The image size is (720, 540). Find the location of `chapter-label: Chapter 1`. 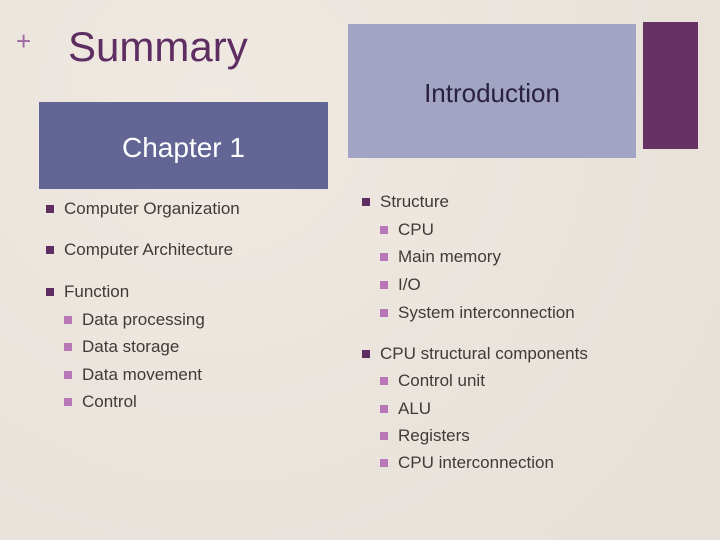

chapter-label: Chapter 1 is located at coordinates (183, 147).